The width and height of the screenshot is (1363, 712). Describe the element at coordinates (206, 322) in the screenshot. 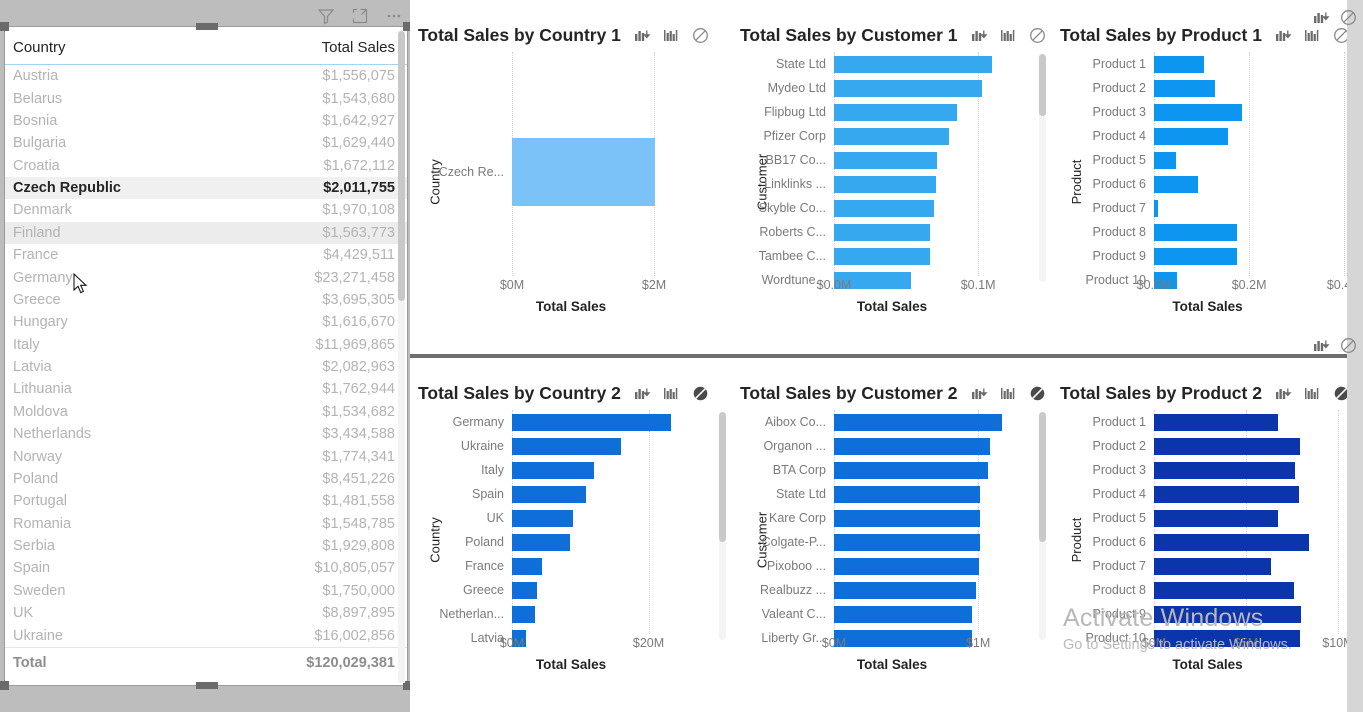

I see `table-row: Hungary $1,616,670` at that location.